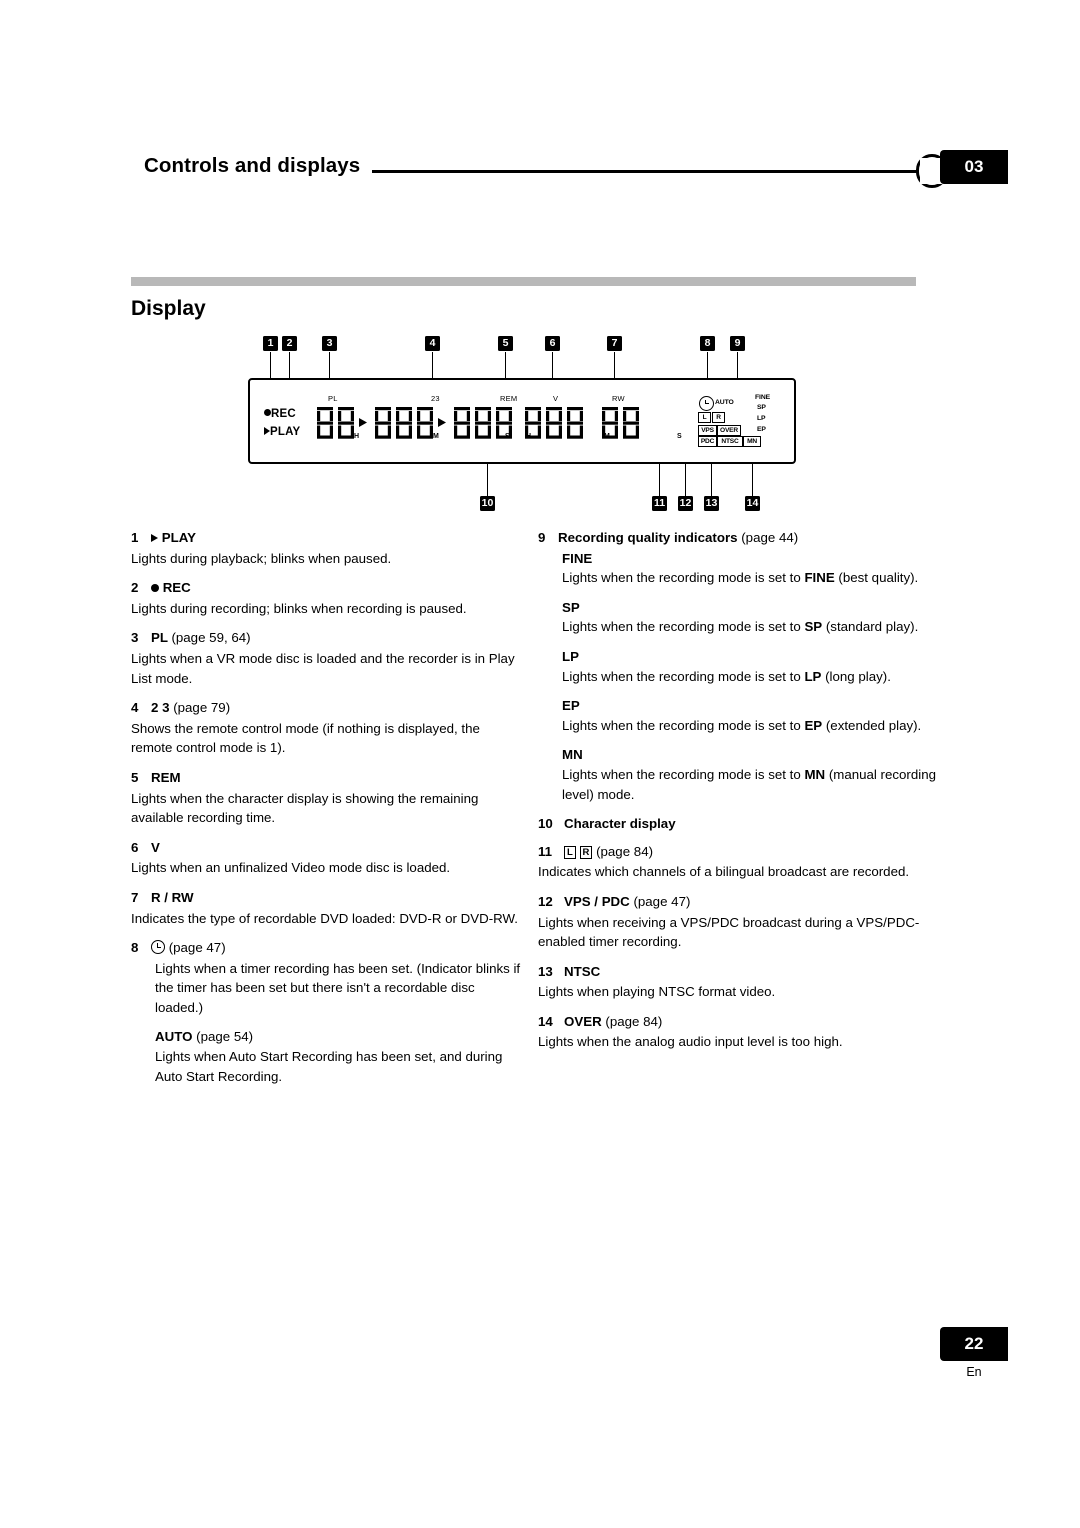 The image size is (1080, 1528). Describe the element at coordinates (357, 436) in the screenshot. I see `unit-h-1: H` at that location.